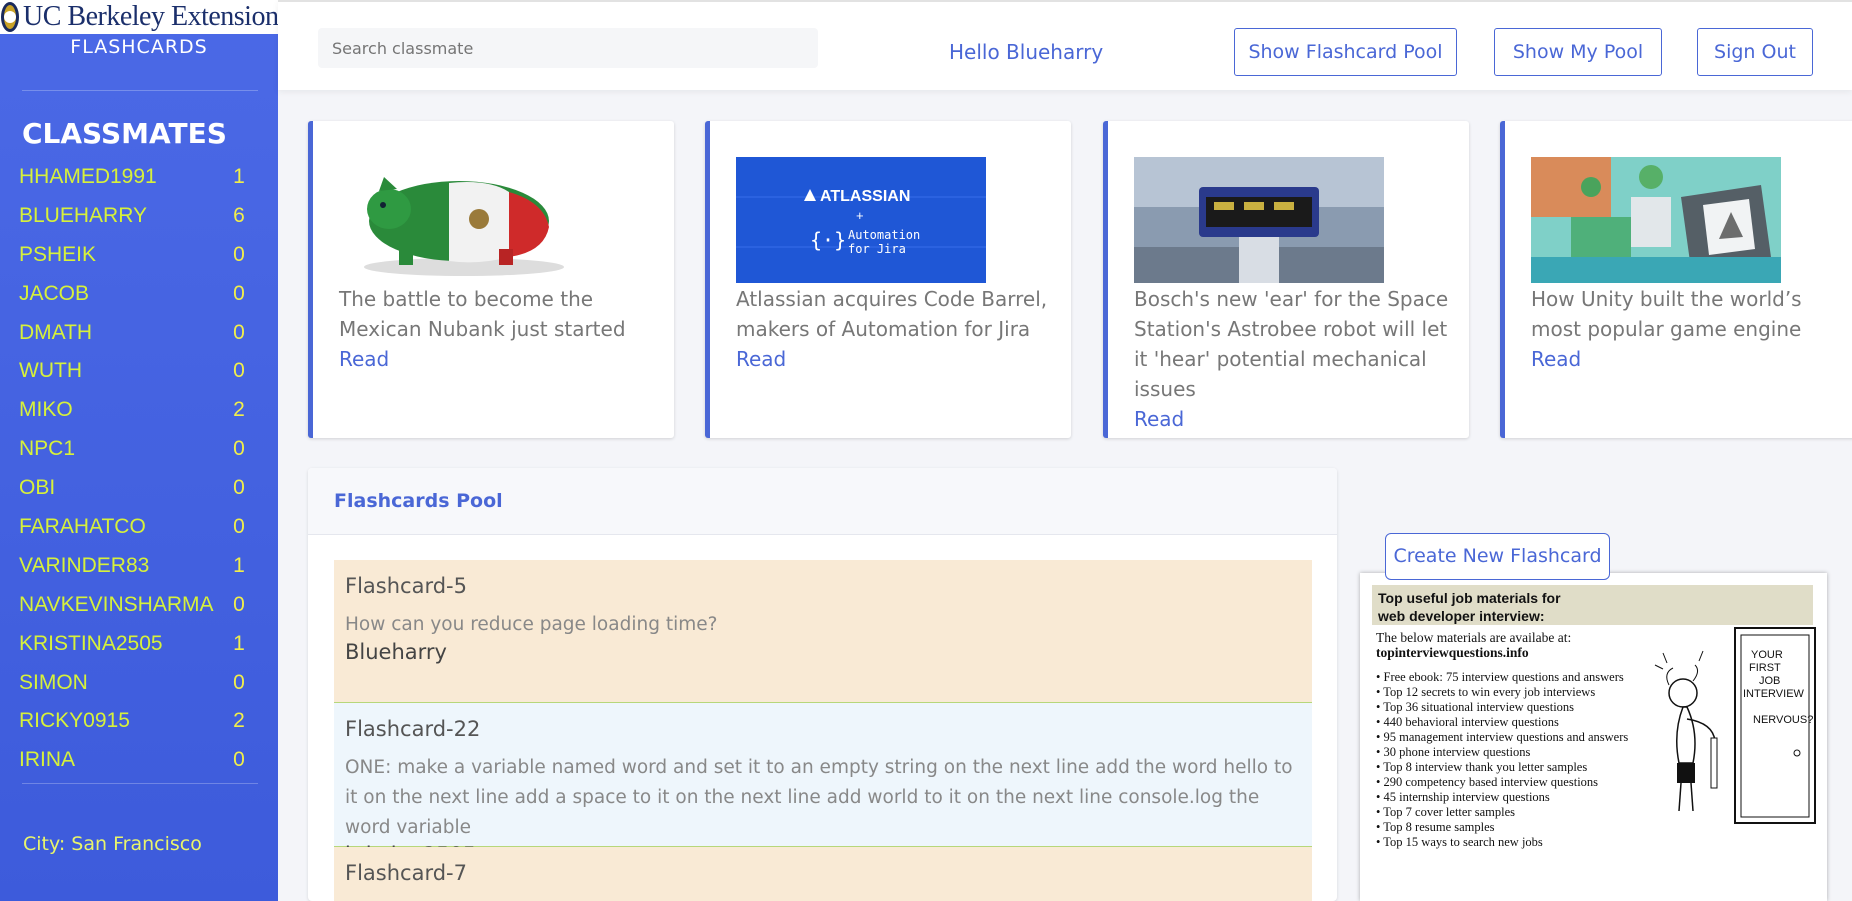 This screenshot has width=1852, height=901. I want to click on classmate-item: VARINDER83 1, so click(134, 568).